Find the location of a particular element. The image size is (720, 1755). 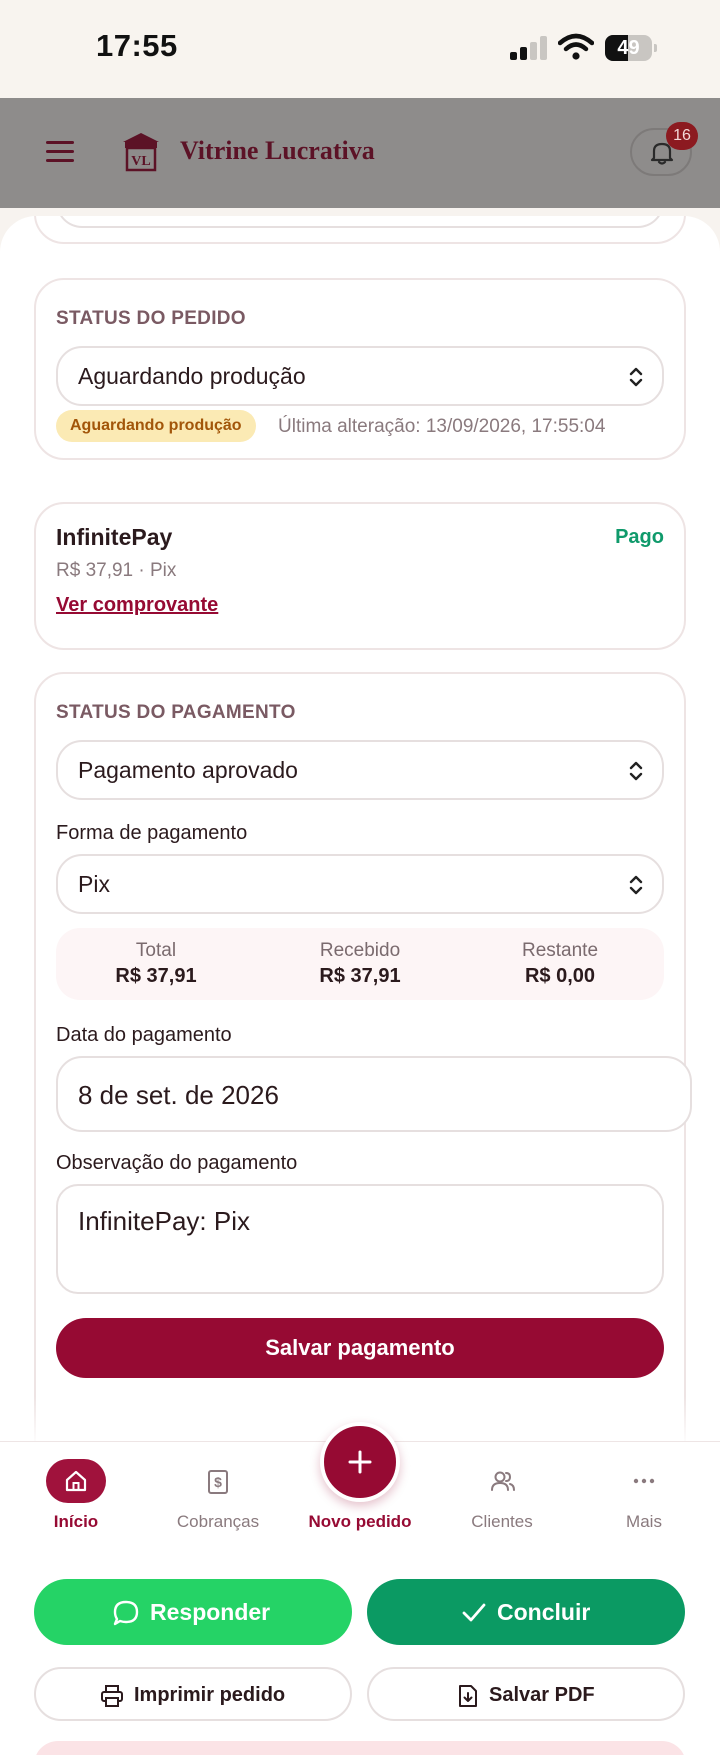

dollar-doc-icon: $ is located at coordinates (218, 1482).